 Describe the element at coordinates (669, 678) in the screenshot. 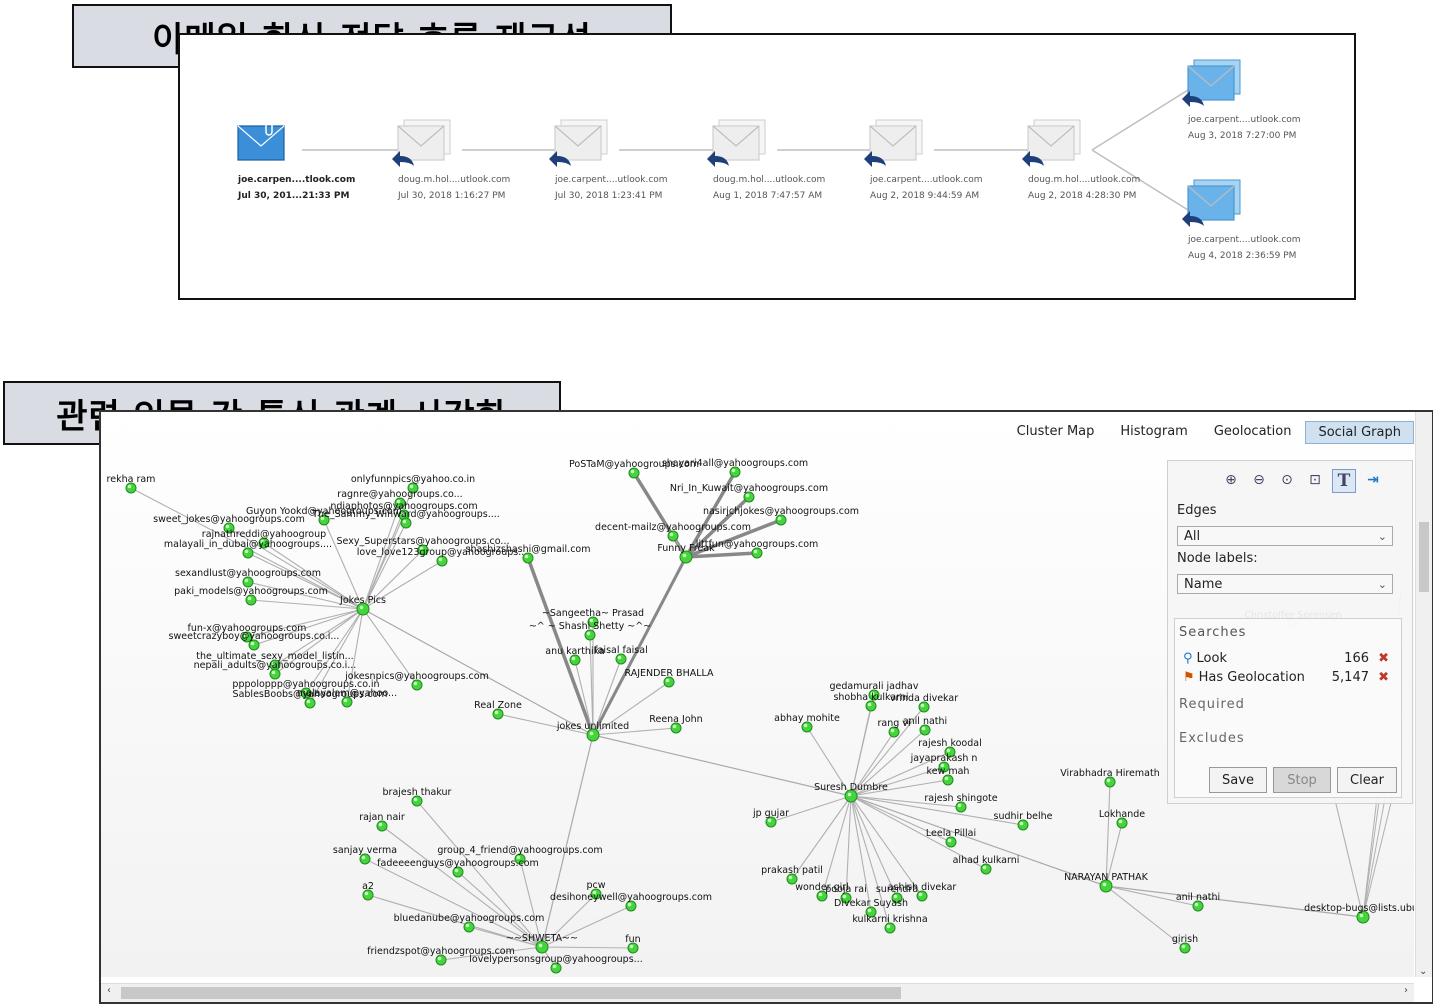

I see `graph-node: RAJENDER BHALLA` at that location.